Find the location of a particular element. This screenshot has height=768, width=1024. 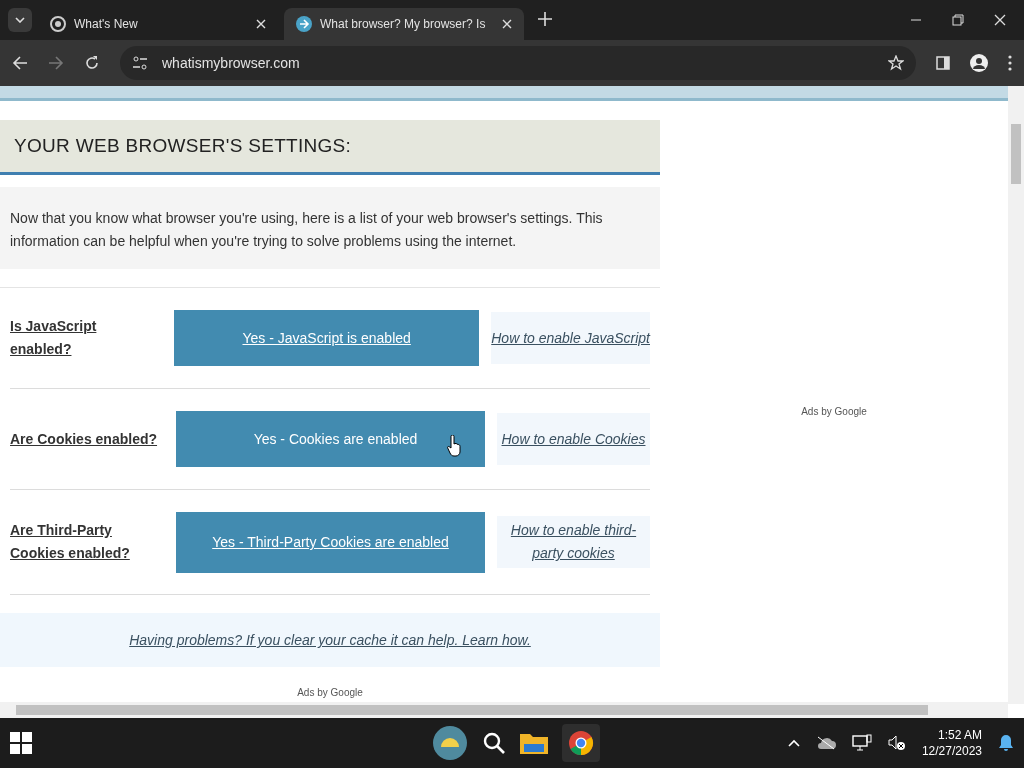

notification-bell-icon is located at coordinates (1006, 743).